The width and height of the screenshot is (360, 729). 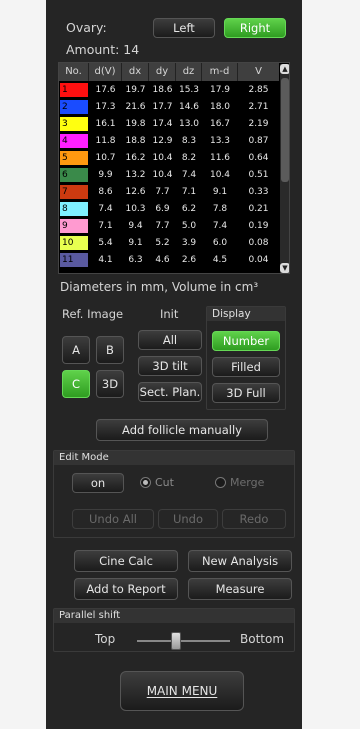 I want to click on table-cell: 19.8, so click(x=135, y=124).